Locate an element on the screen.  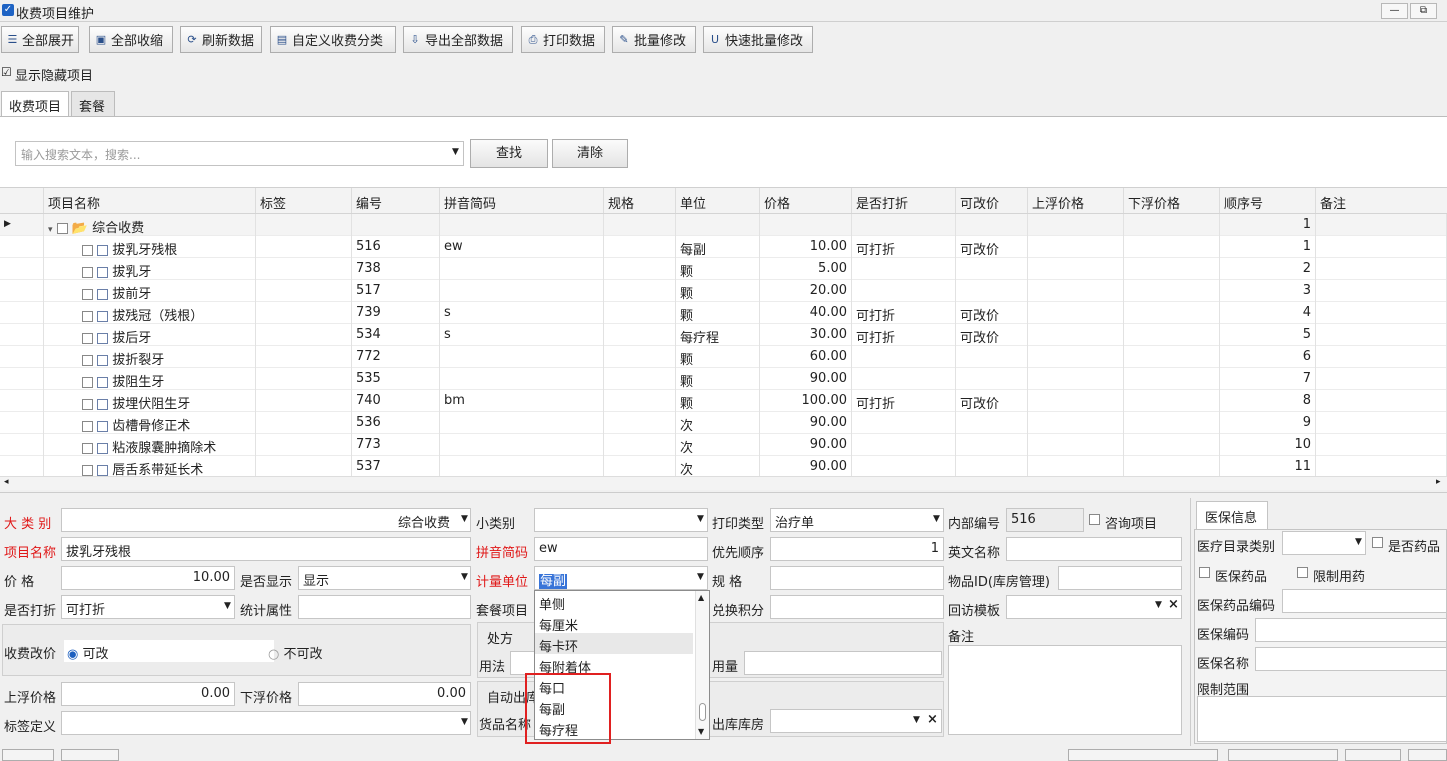
ins-name-input is located at coordinates (1351, 659).